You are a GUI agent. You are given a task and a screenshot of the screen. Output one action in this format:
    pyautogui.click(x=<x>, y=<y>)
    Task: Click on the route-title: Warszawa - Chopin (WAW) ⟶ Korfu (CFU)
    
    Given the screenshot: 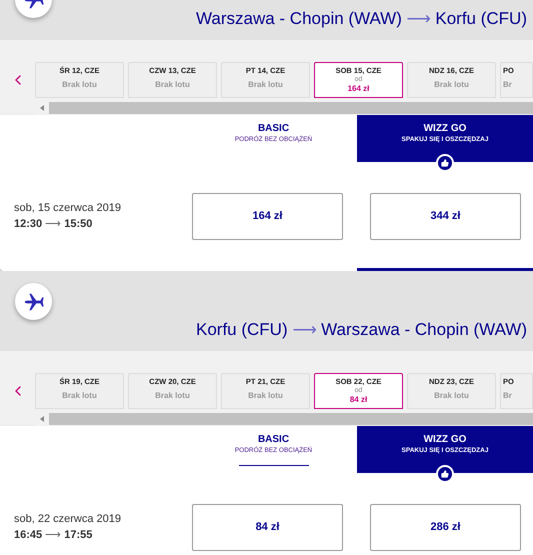 What is the action you would take?
    pyautogui.click(x=361, y=19)
    